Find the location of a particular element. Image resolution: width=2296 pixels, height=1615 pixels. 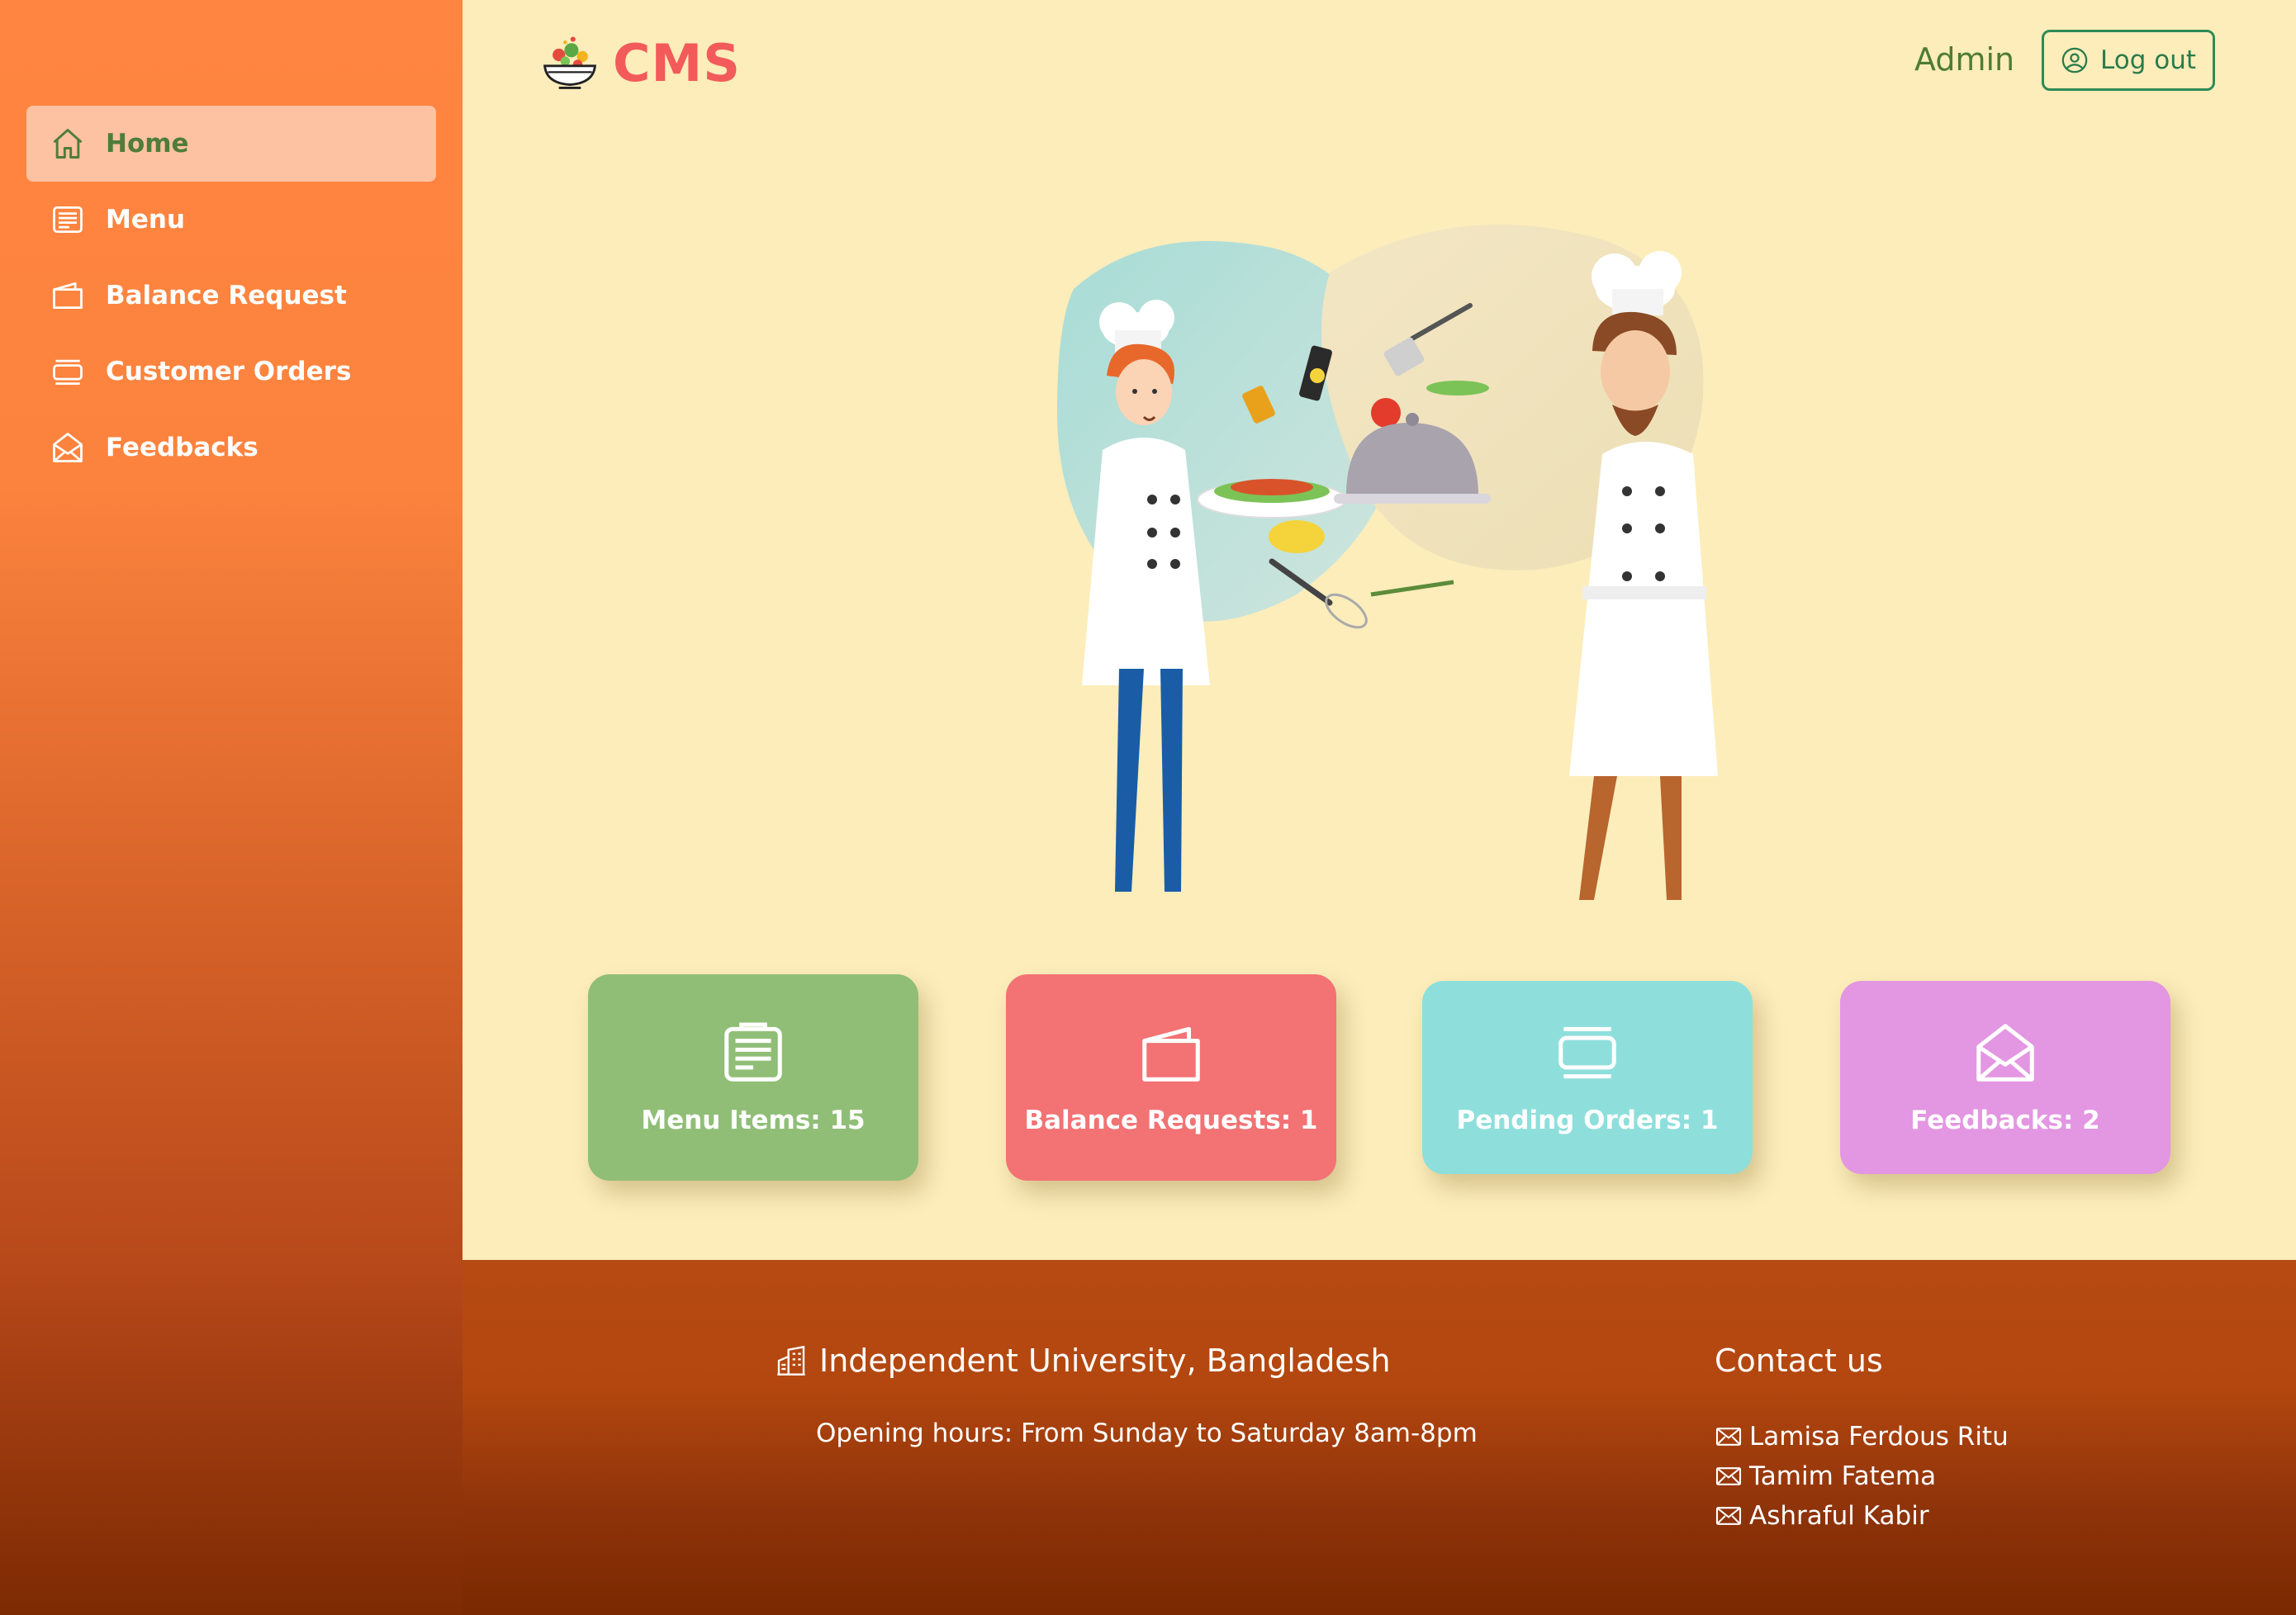

stat-card-menu-items: Menu Items: 15 is located at coordinates (753, 1077).